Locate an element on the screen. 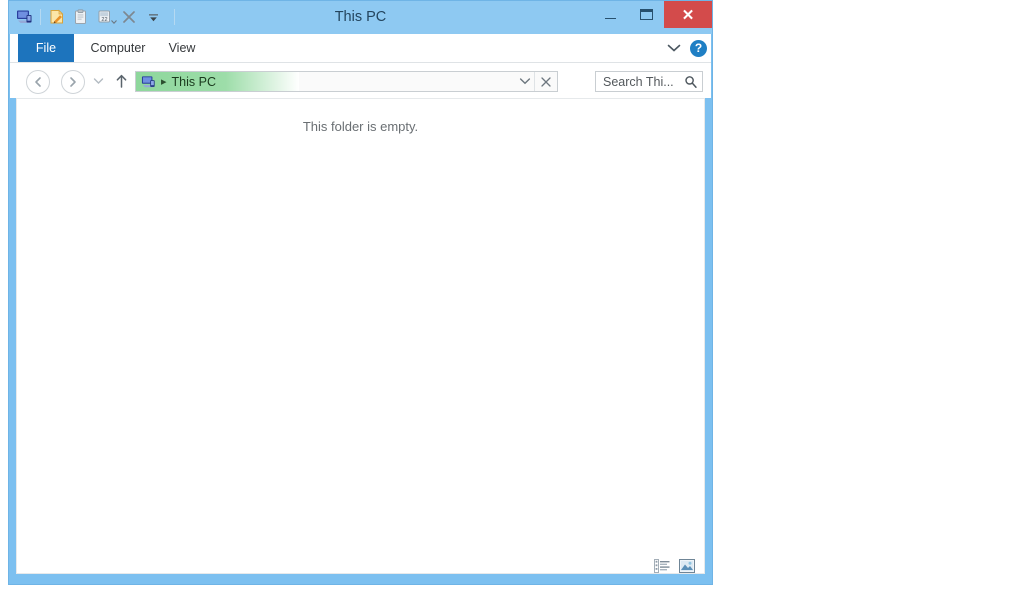 The image size is (1024, 593). large-icons-view-button is located at coordinates (686, 565).